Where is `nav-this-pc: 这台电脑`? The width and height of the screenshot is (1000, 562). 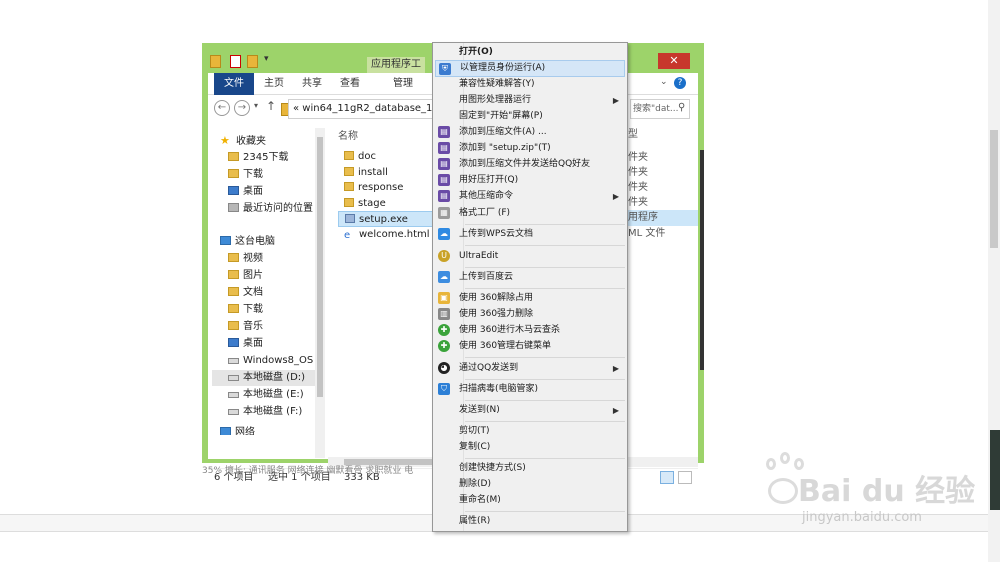 nav-this-pc: 这台电脑 is located at coordinates (247, 242).